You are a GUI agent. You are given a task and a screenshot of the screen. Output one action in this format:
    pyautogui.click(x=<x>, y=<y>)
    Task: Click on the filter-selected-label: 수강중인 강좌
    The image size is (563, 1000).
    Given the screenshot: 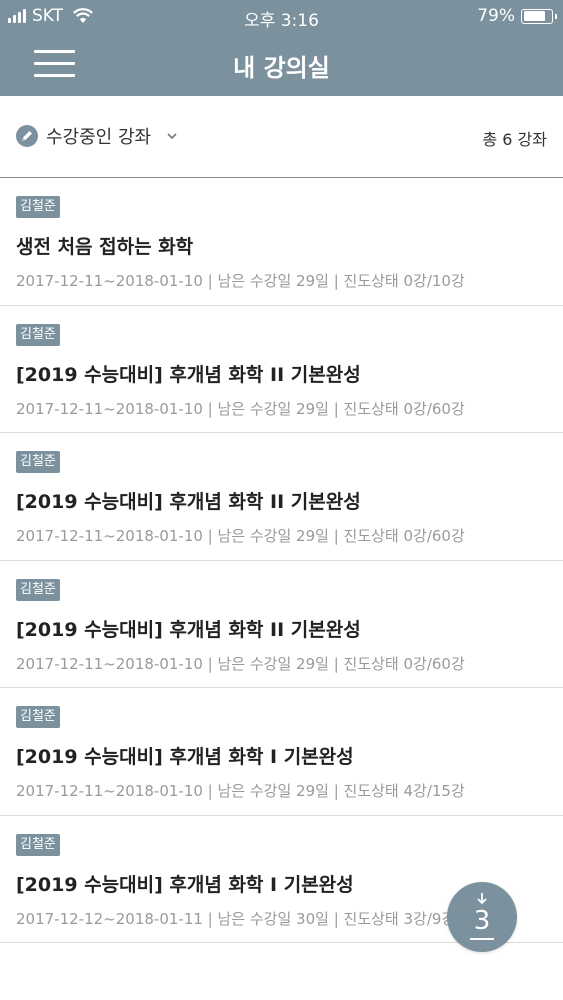 What is the action you would take?
    pyautogui.click(x=99, y=137)
    